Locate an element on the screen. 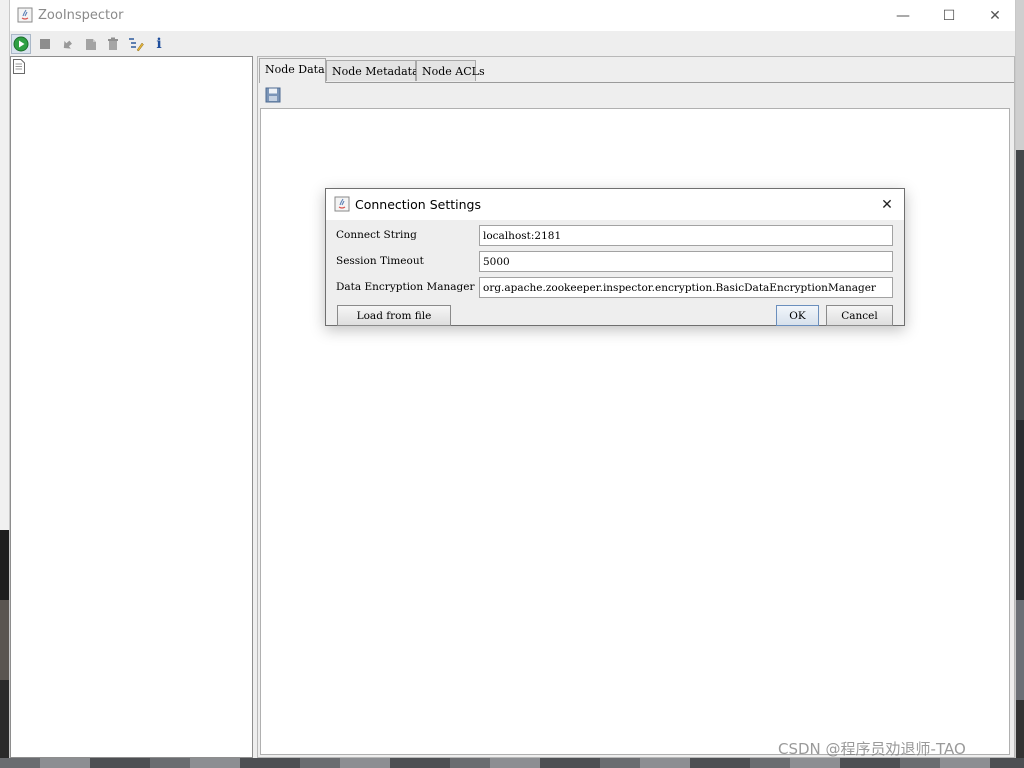 The height and width of the screenshot is (768, 1024). save-icon is located at coordinates (273, 95).